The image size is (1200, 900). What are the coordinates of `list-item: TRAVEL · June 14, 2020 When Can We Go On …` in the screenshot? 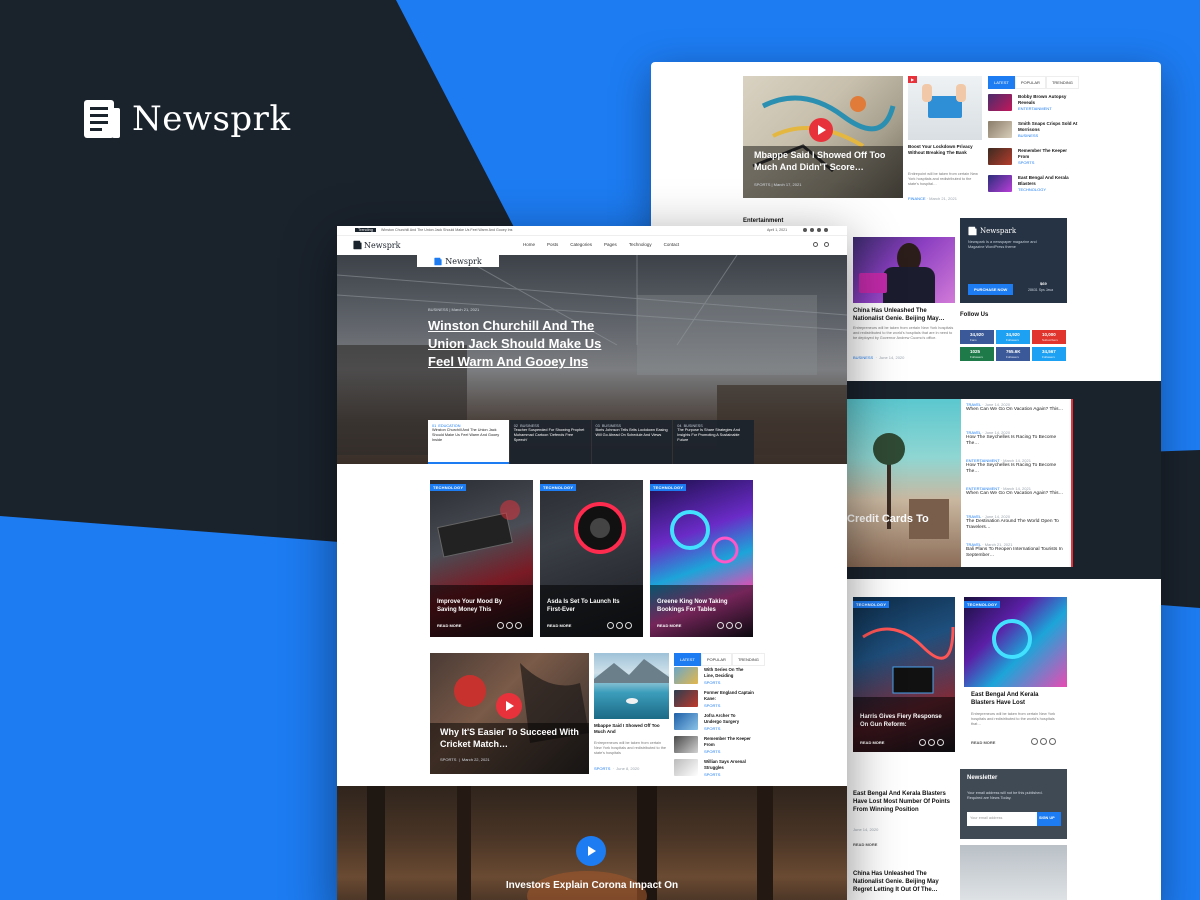 It's located at (1018, 407).